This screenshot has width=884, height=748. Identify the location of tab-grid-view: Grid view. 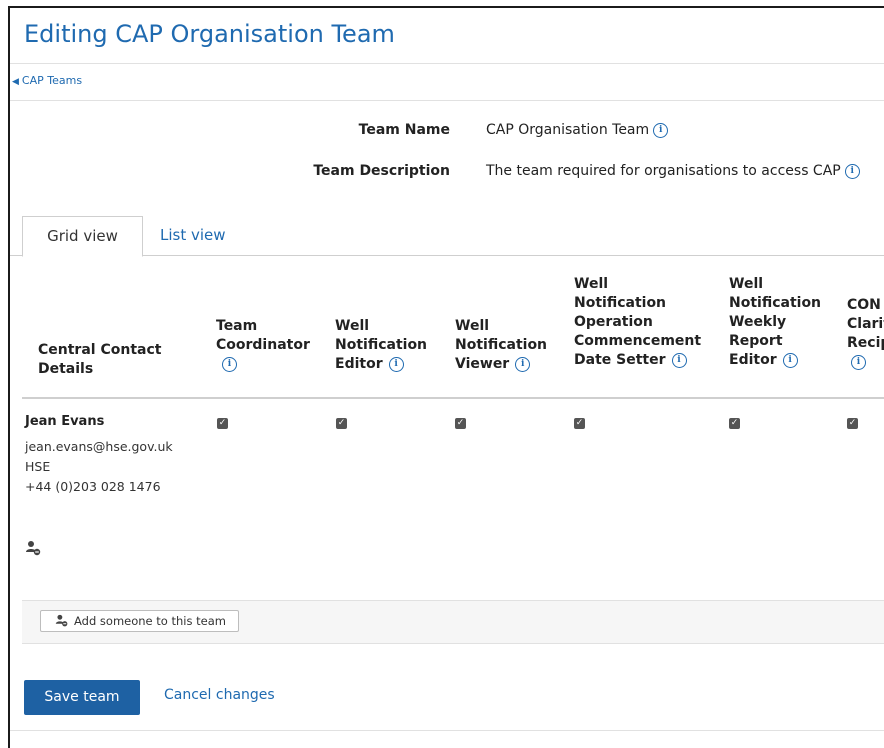
(82, 236).